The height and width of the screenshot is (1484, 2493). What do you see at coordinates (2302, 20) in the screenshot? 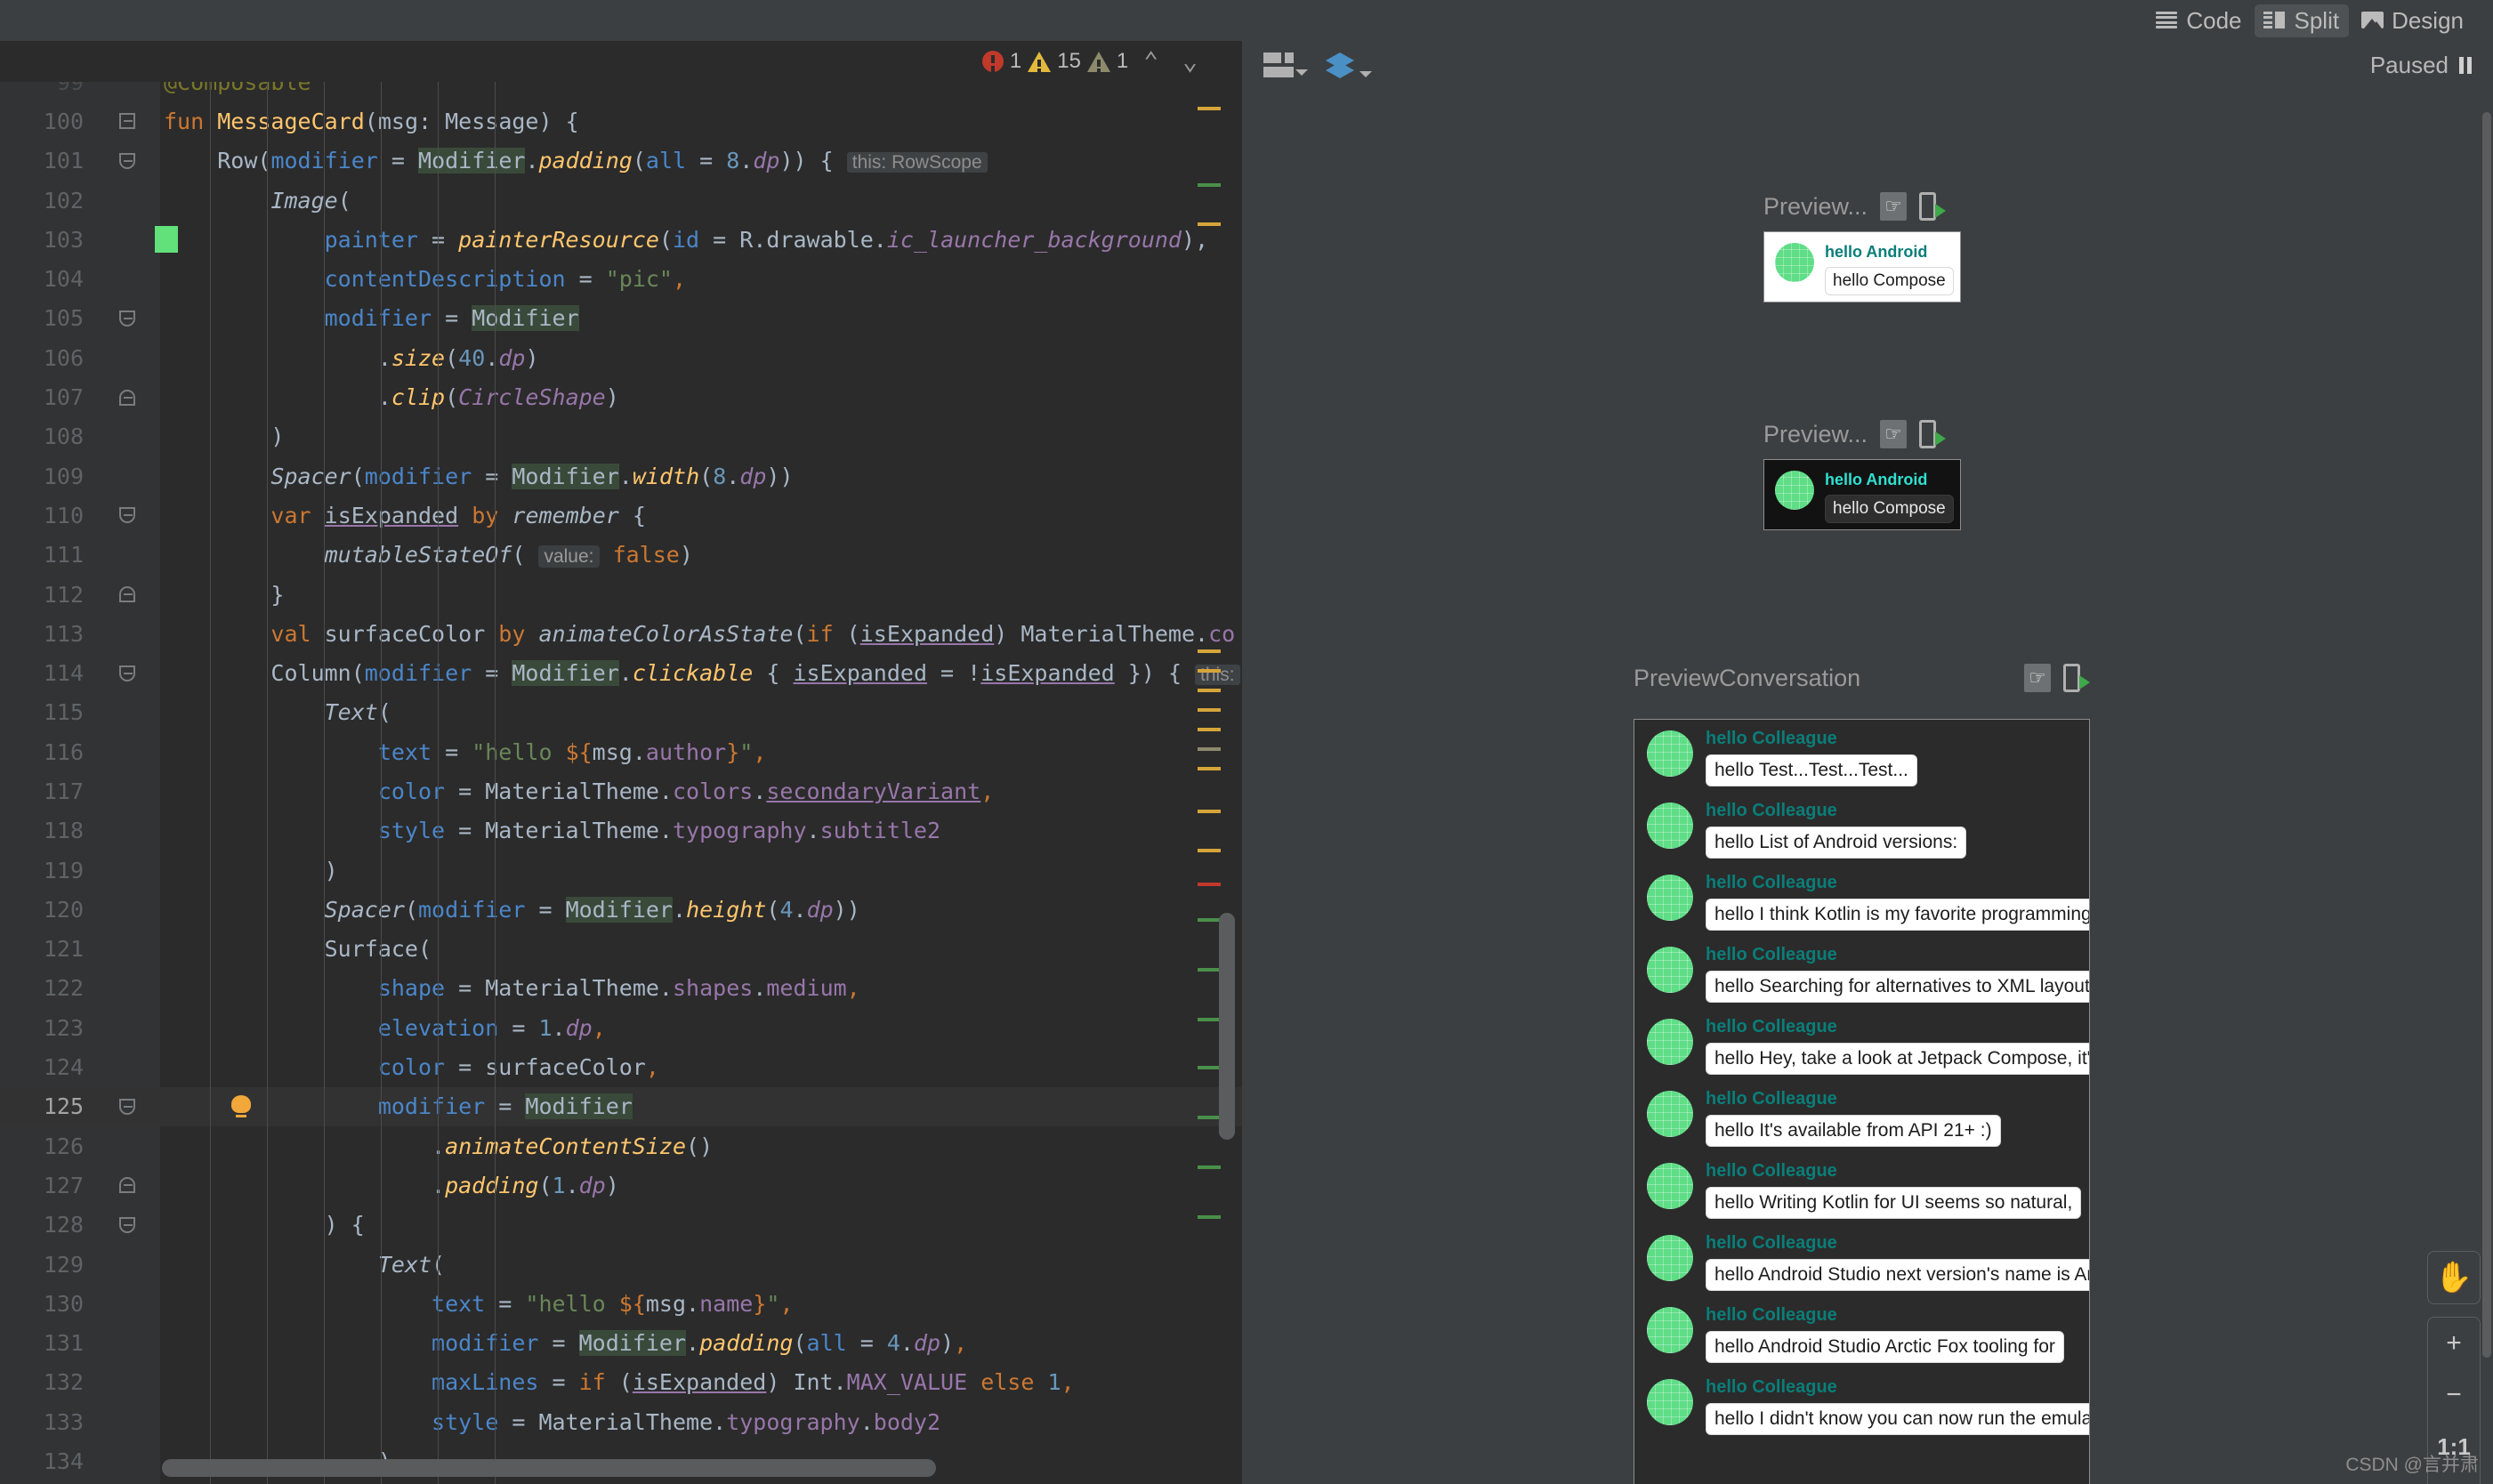
I see `view-mode-split: Split` at bounding box center [2302, 20].